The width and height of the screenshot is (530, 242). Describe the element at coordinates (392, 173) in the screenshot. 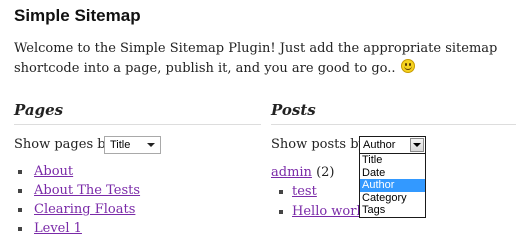

I see `dropdown-option-date: Date` at that location.